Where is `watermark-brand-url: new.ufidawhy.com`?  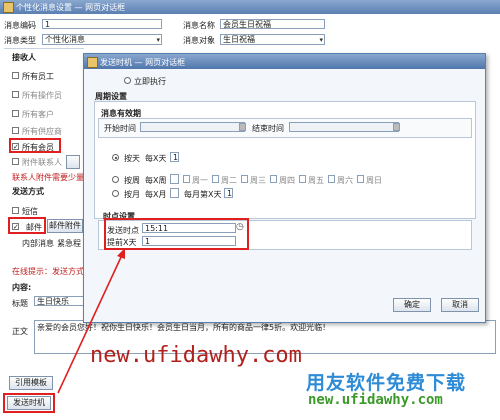
watermark-brand-url: new.ufidawhy.com is located at coordinates (375, 400).